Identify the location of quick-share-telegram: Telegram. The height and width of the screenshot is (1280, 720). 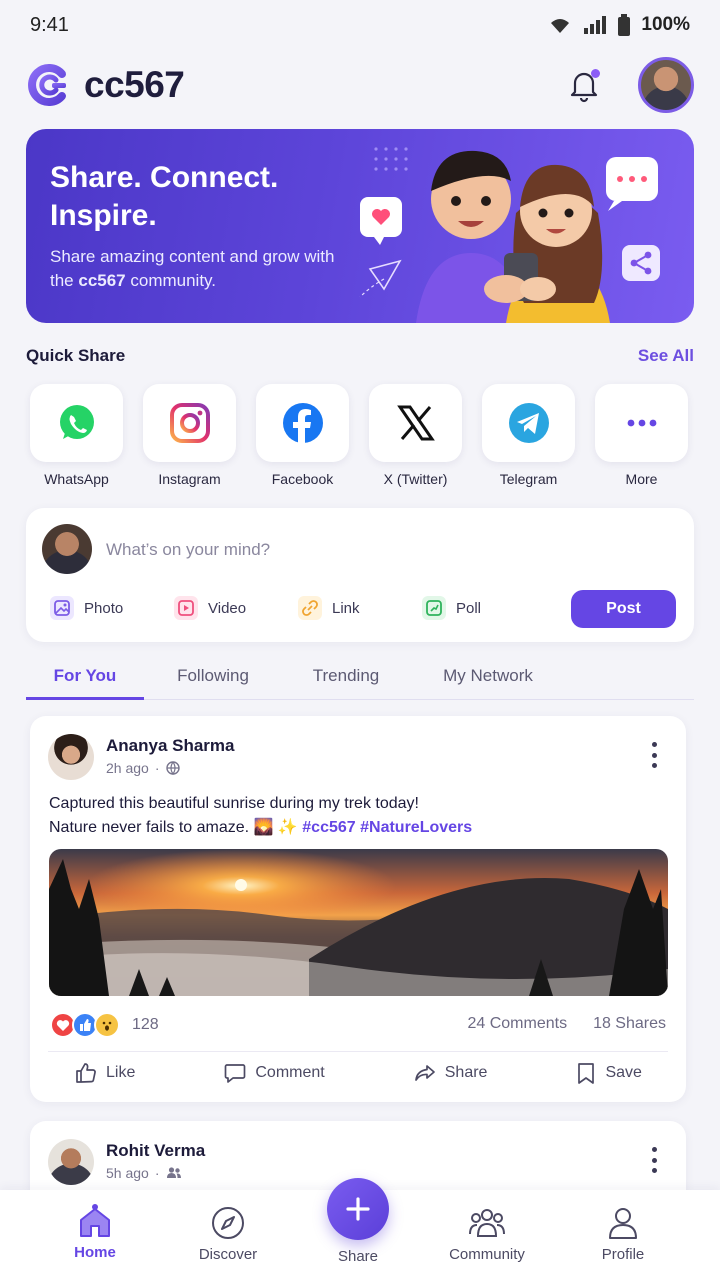
(528, 435).